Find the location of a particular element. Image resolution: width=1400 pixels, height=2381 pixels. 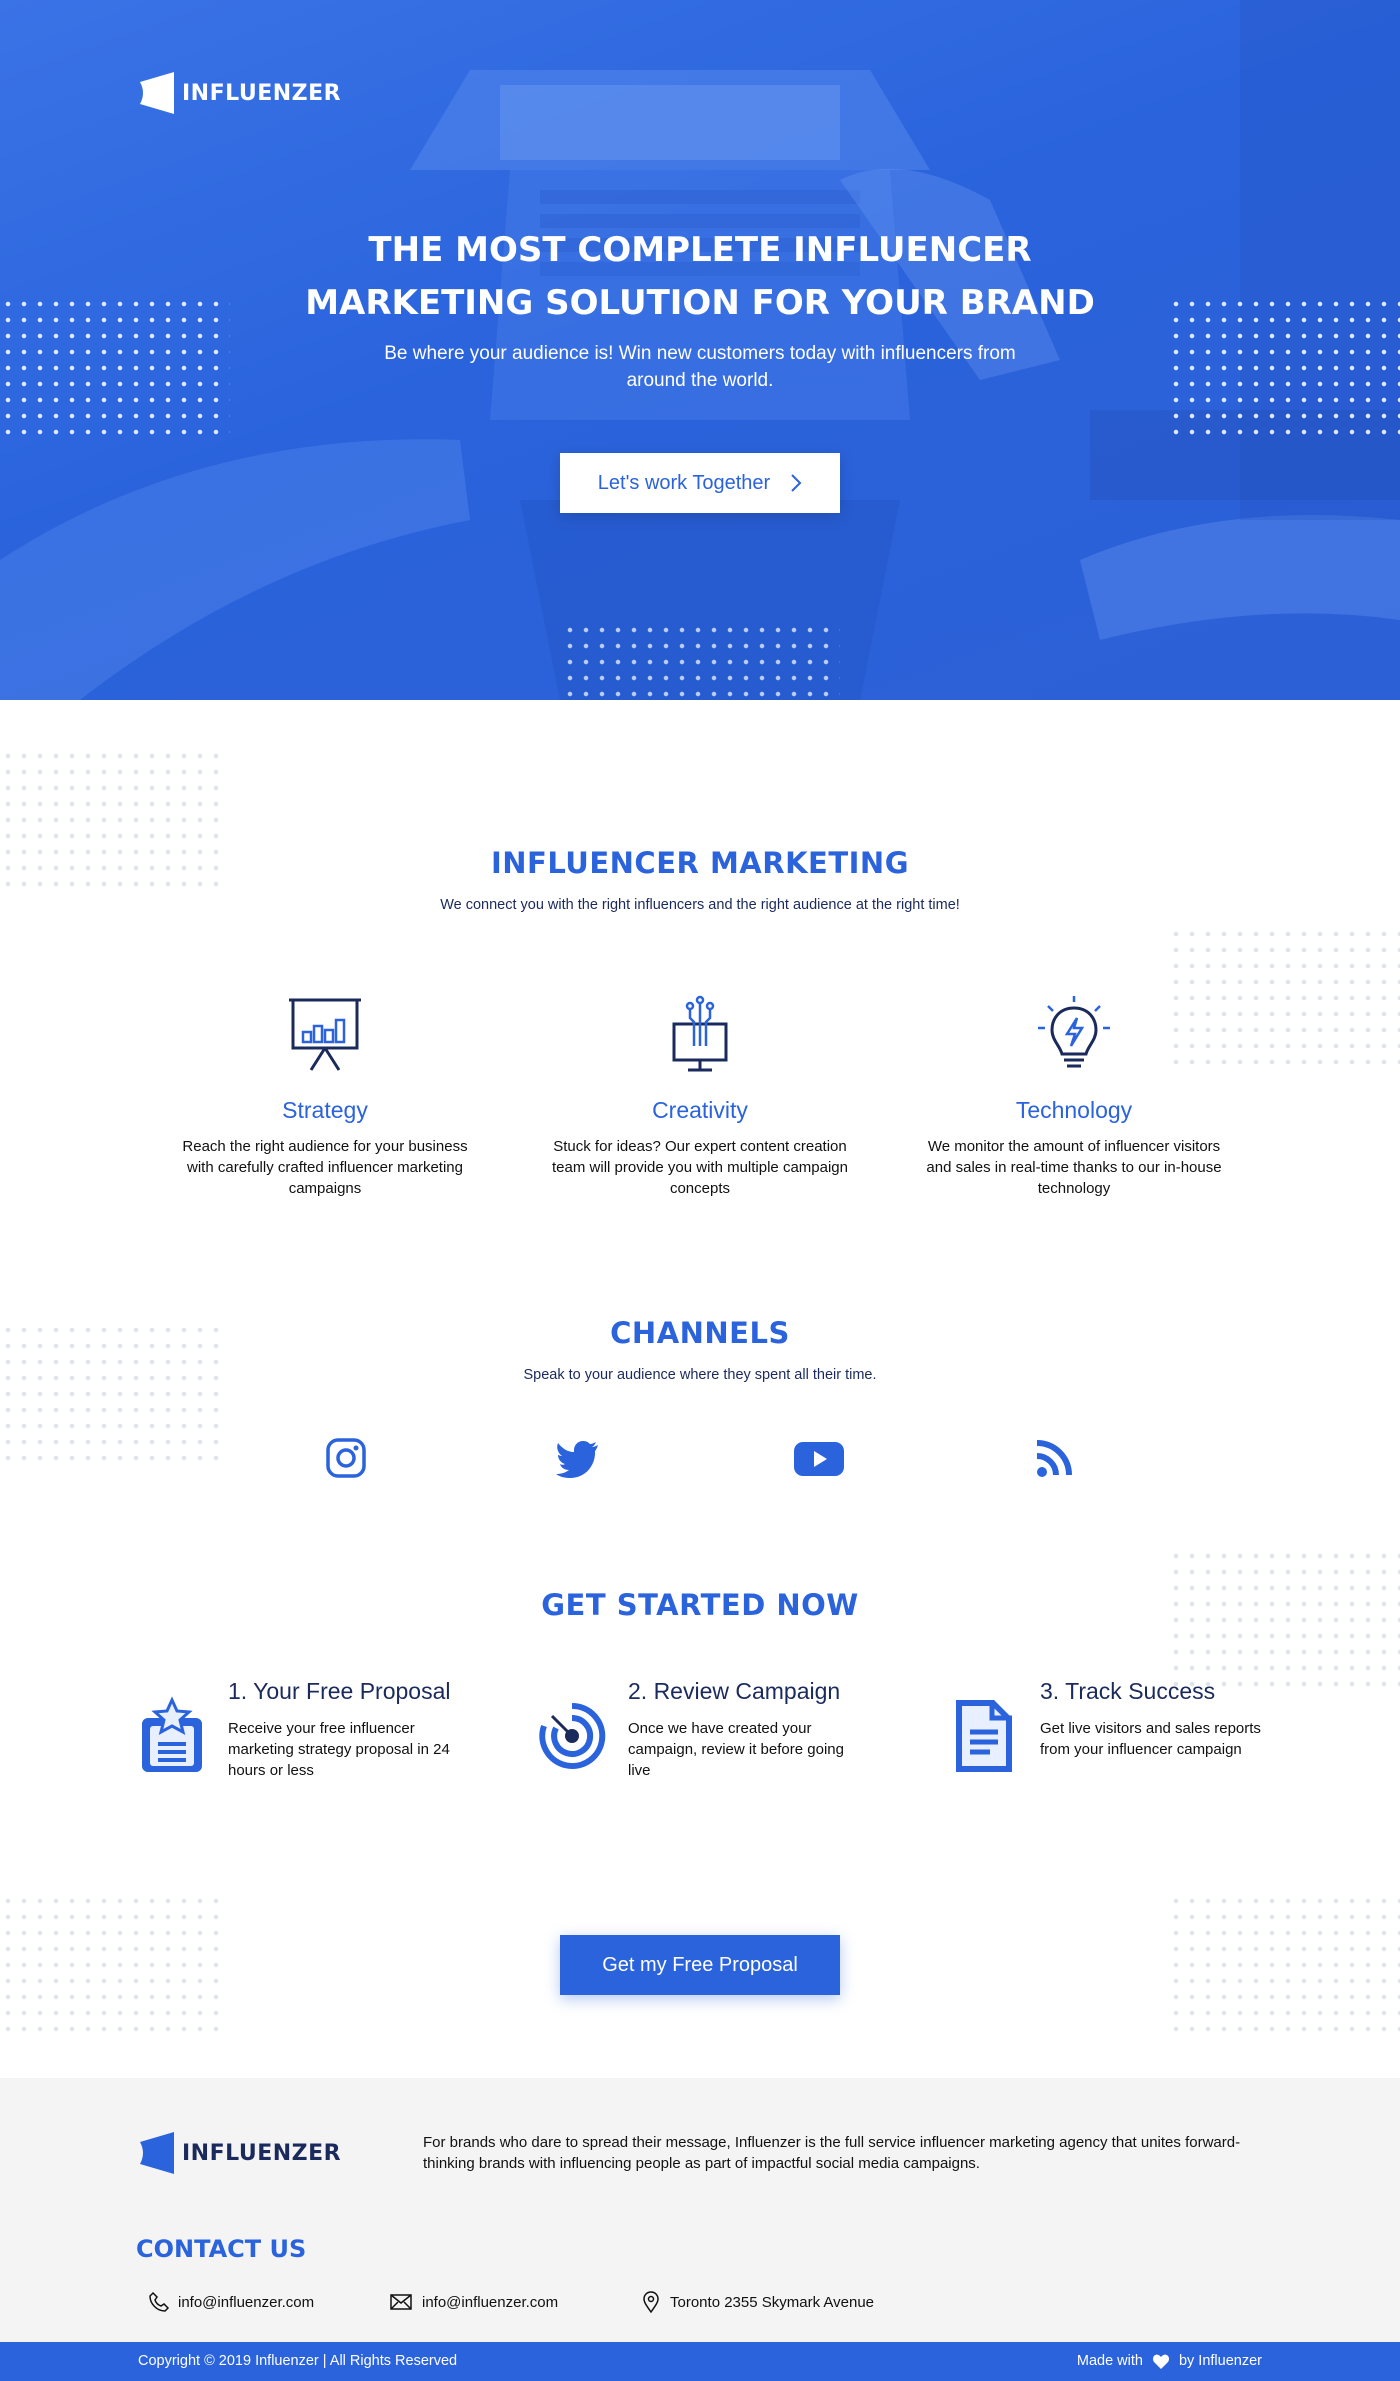

made-with-text: Made with by Influenzer is located at coordinates (1169, 2361).